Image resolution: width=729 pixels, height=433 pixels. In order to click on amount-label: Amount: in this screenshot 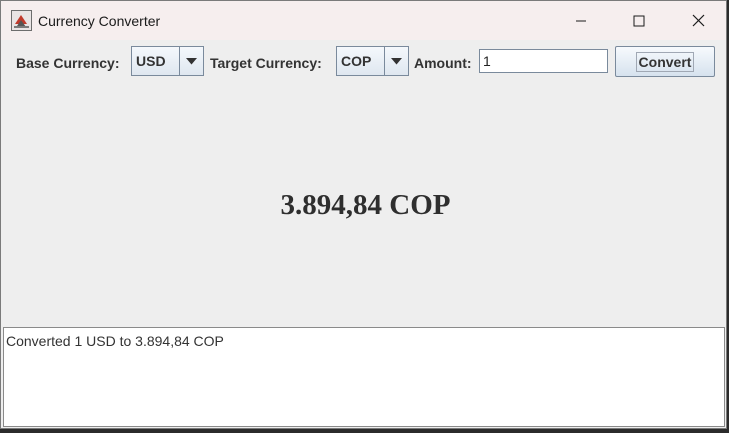, I will do `click(443, 63)`.